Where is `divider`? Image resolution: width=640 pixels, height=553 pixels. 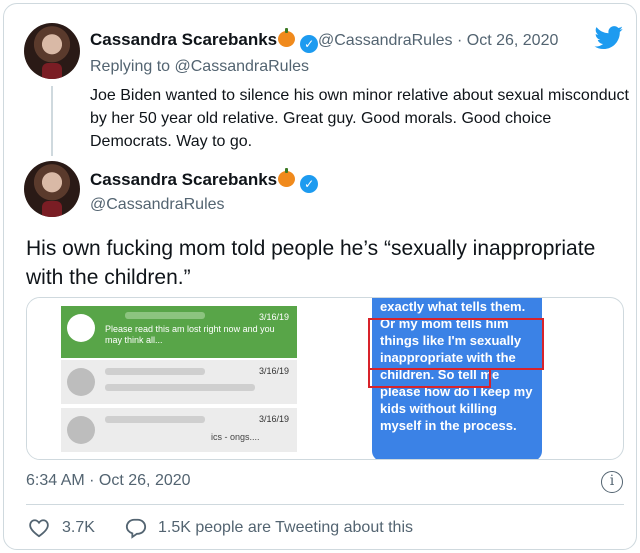 divider is located at coordinates (325, 504).